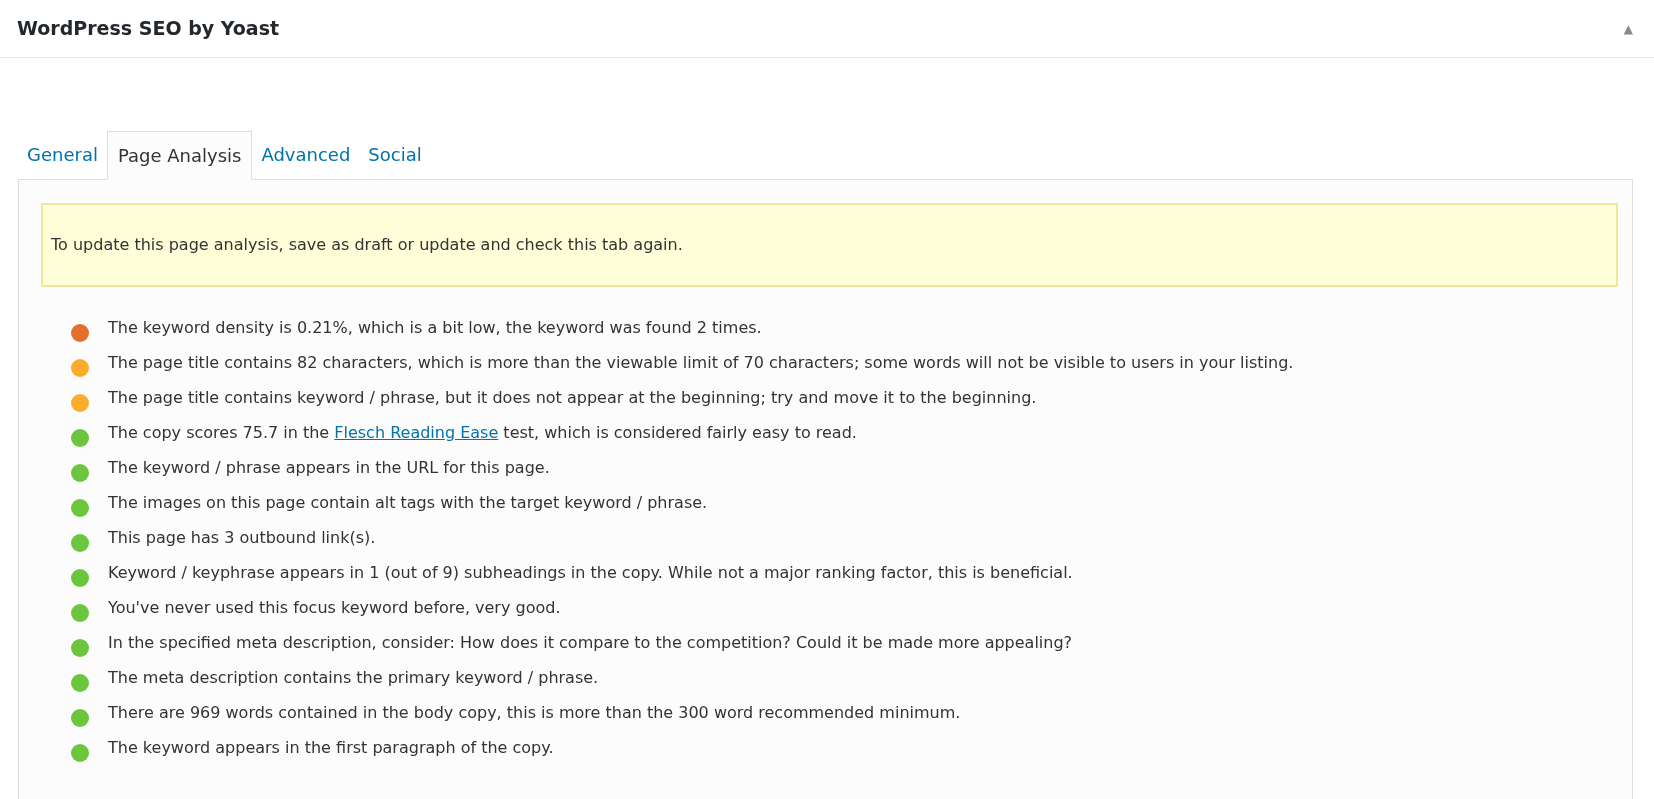  Describe the element at coordinates (408, 503) in the screenshot. I see `analysis-result: The images on this page contain alt tags with the target keyword / phrase.` at that location.